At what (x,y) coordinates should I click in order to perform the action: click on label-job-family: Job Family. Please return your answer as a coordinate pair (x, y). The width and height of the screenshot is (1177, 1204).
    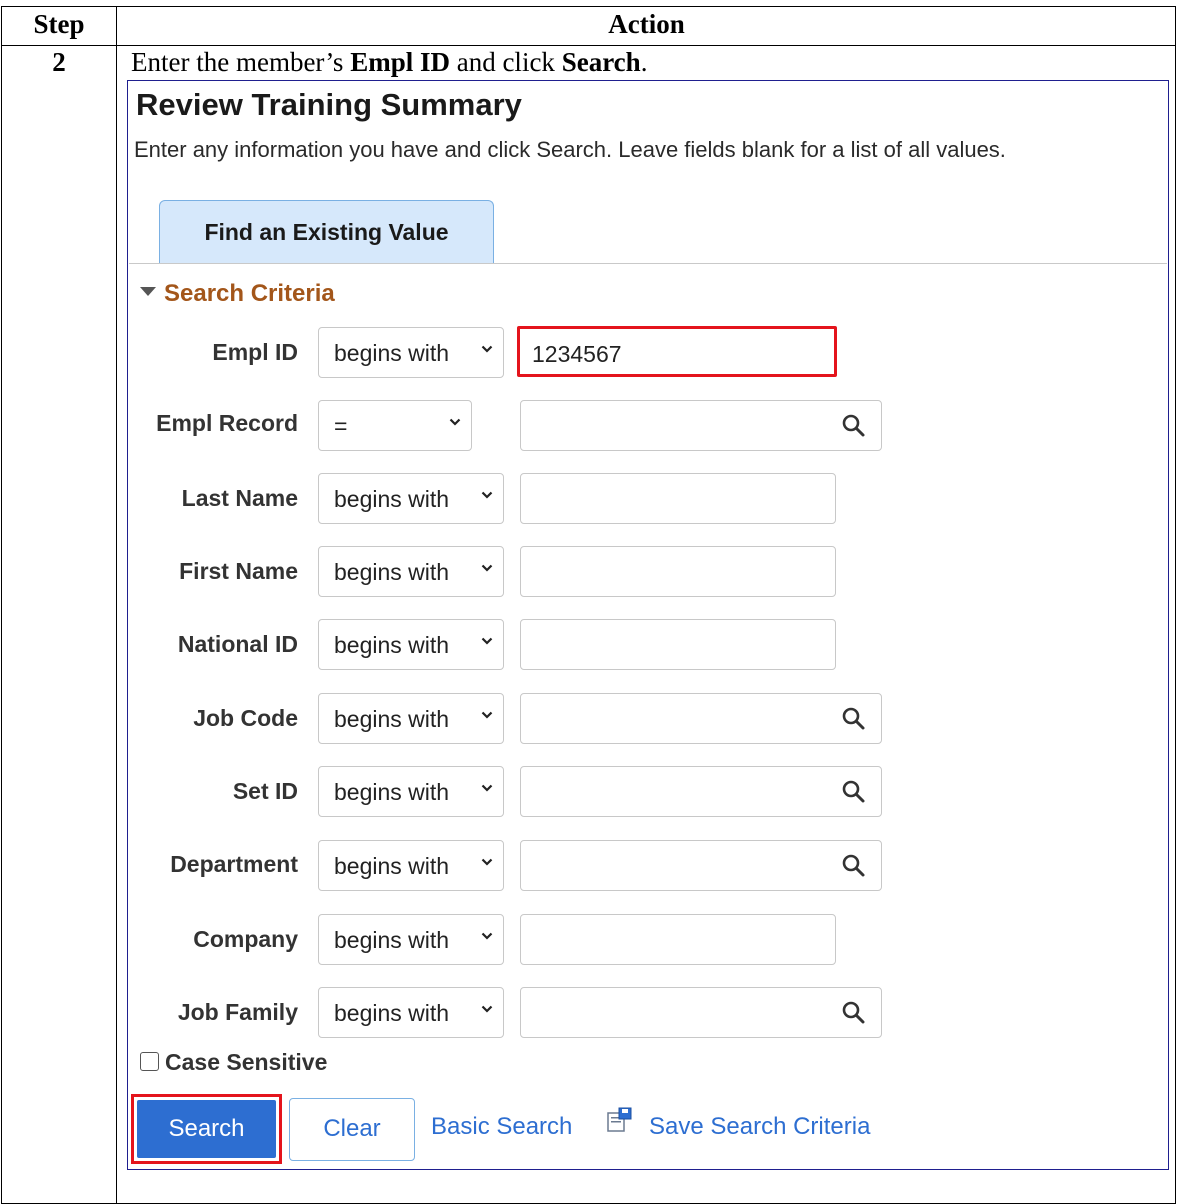
    Looking at the image, I should click on (237, 1012).